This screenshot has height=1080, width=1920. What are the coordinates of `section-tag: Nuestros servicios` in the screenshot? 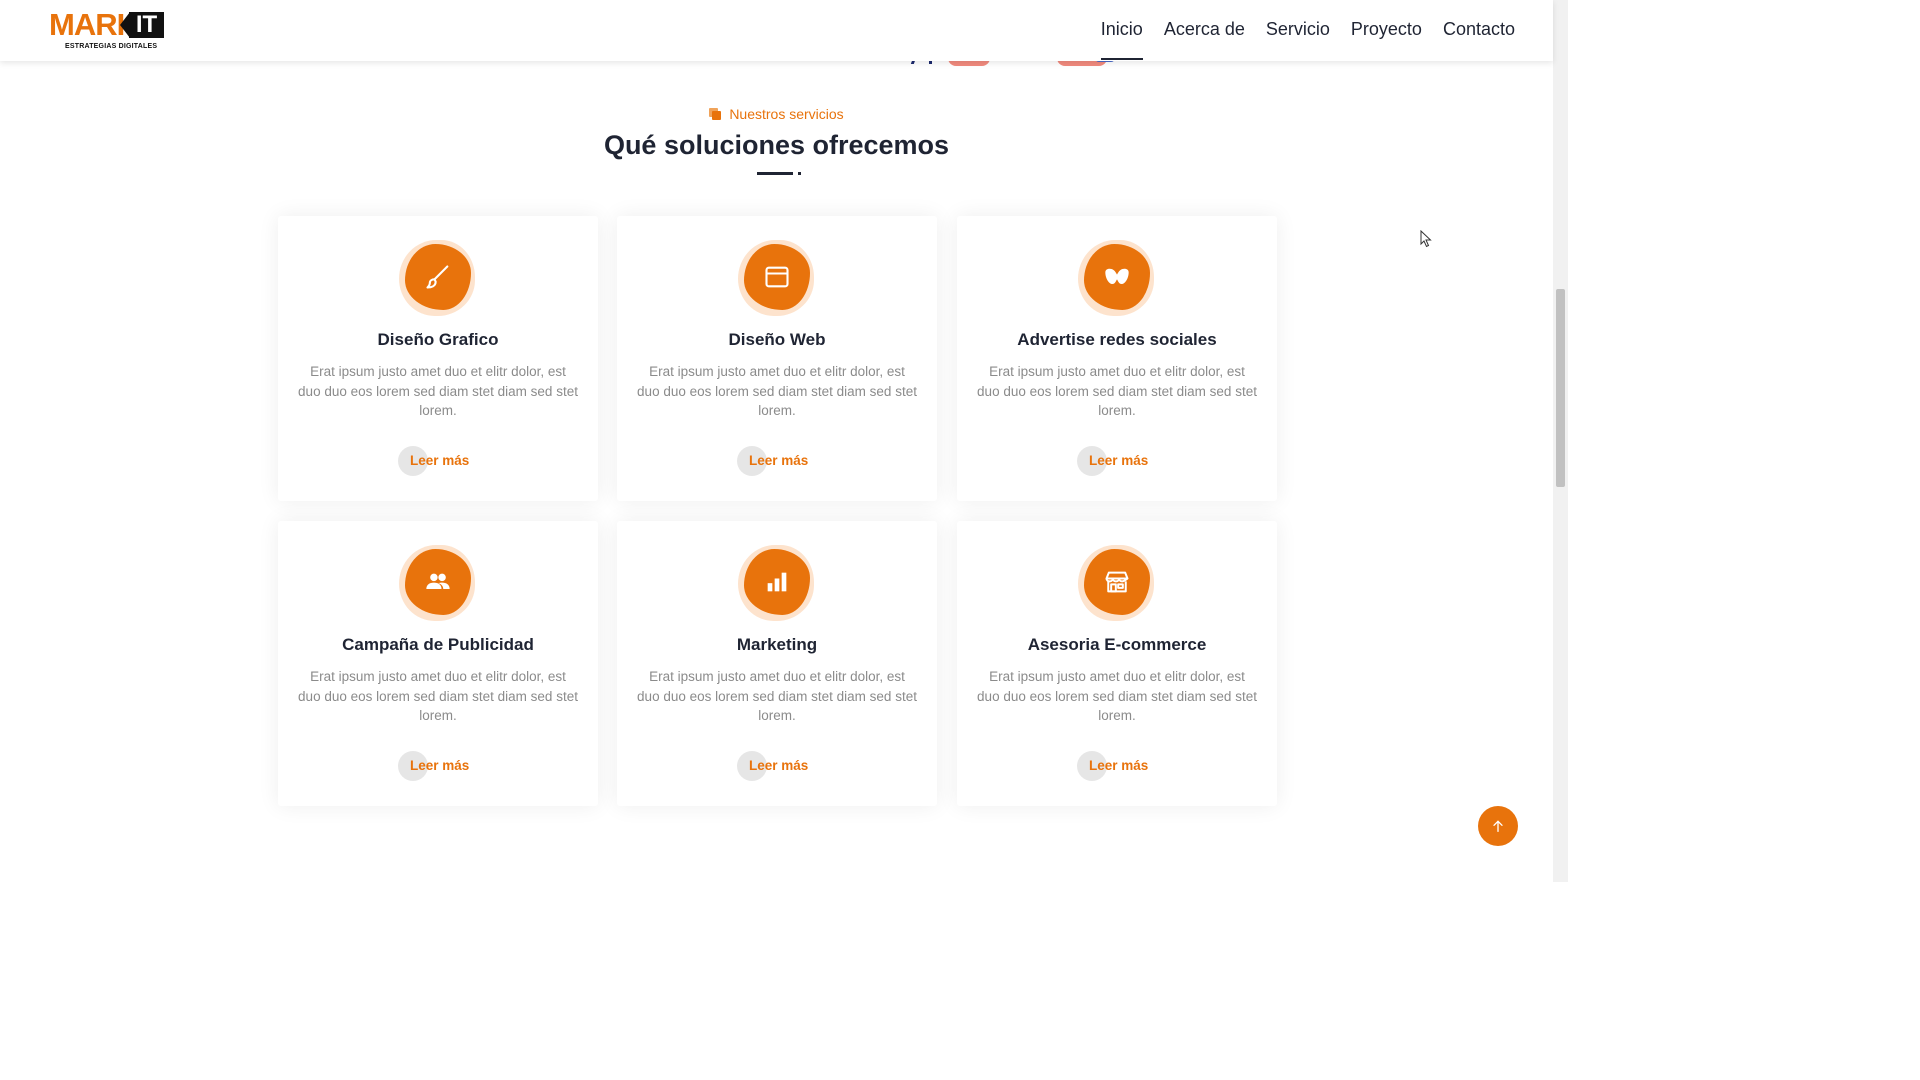 It's located at (776, 115).